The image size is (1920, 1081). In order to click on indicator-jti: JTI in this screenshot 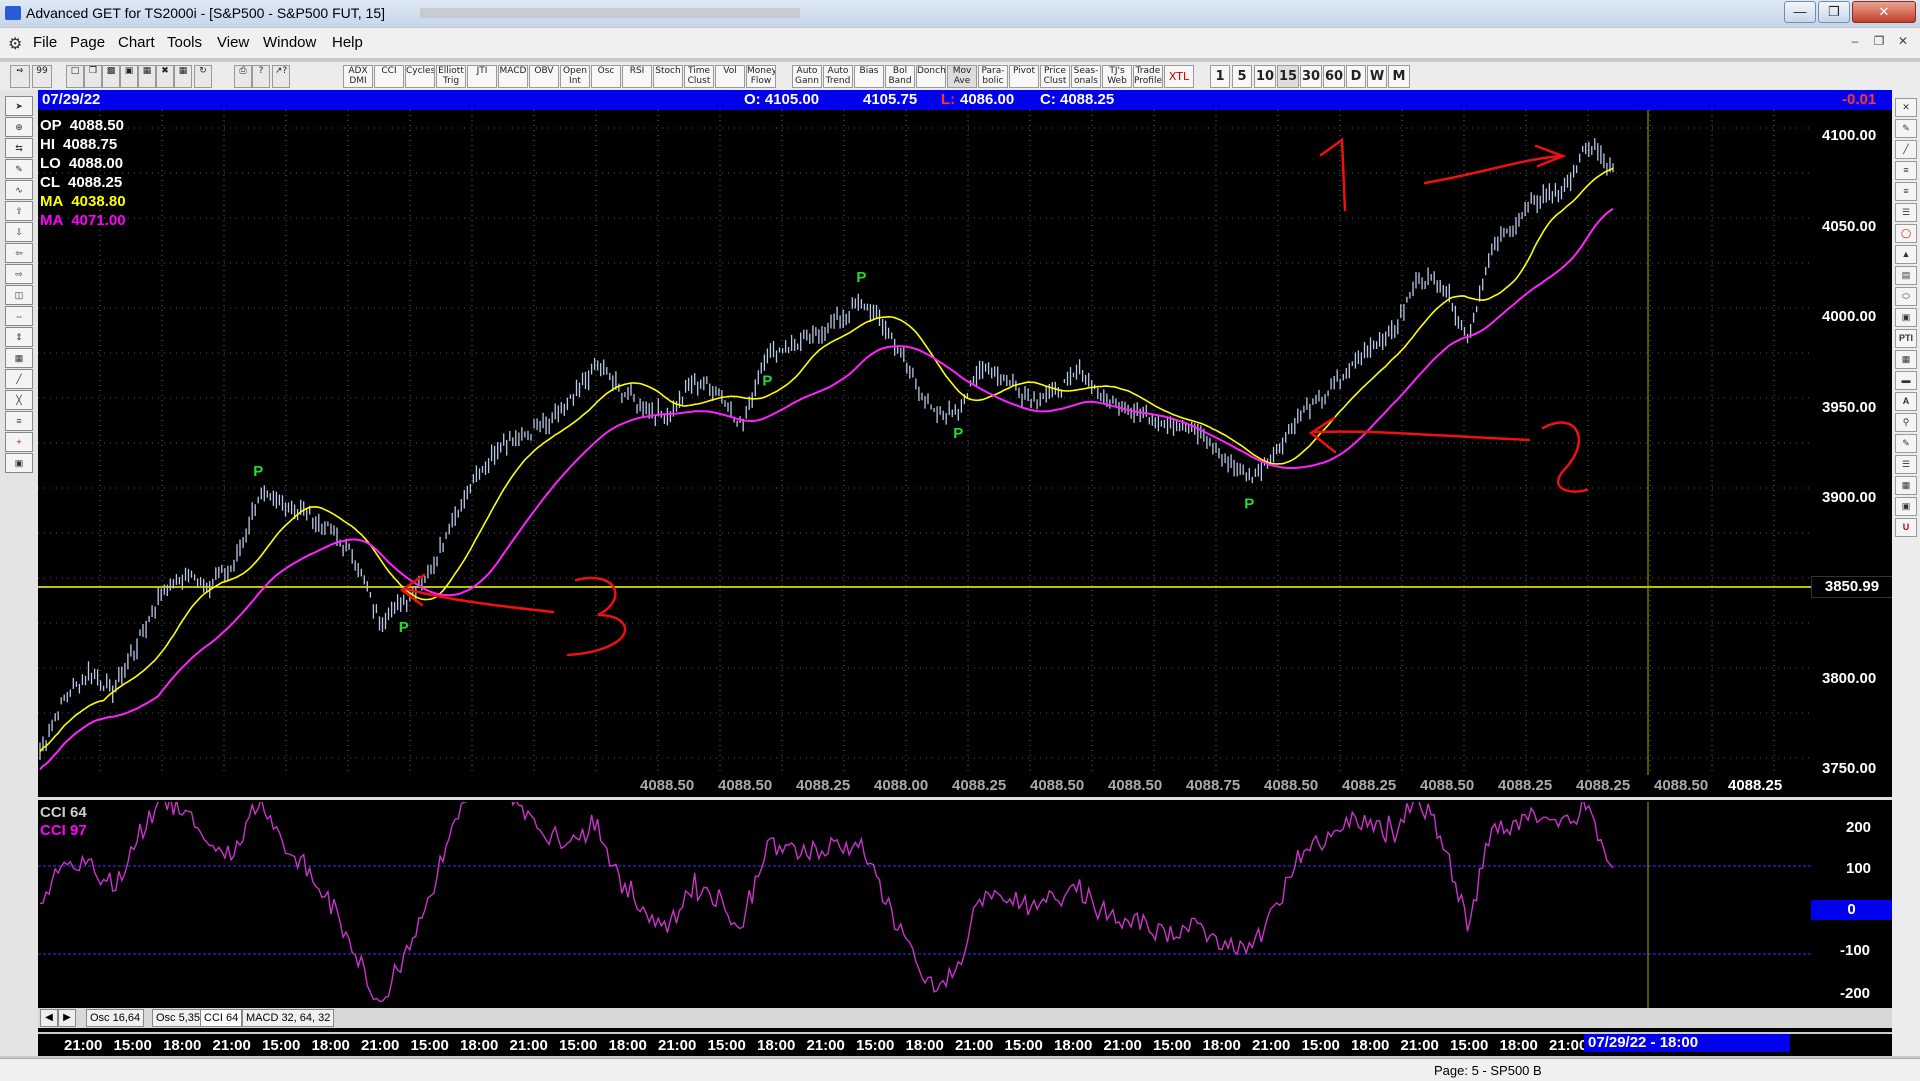, I will do `click(482, 76)`.